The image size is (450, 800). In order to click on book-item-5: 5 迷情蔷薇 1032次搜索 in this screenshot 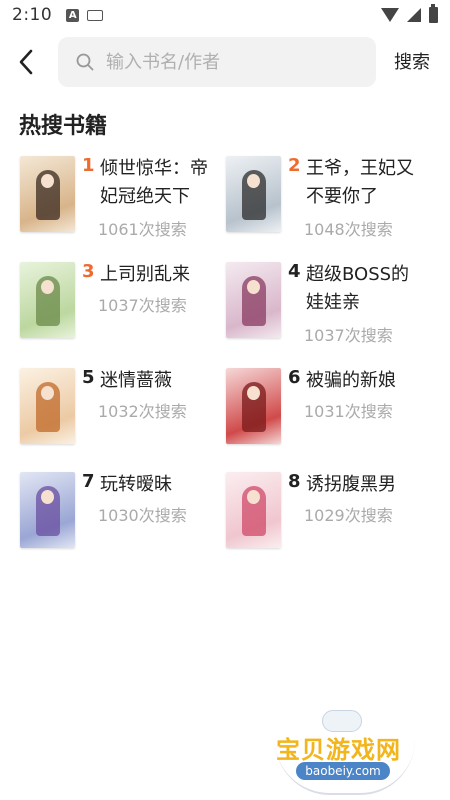, I will do `click(125, 412)`.